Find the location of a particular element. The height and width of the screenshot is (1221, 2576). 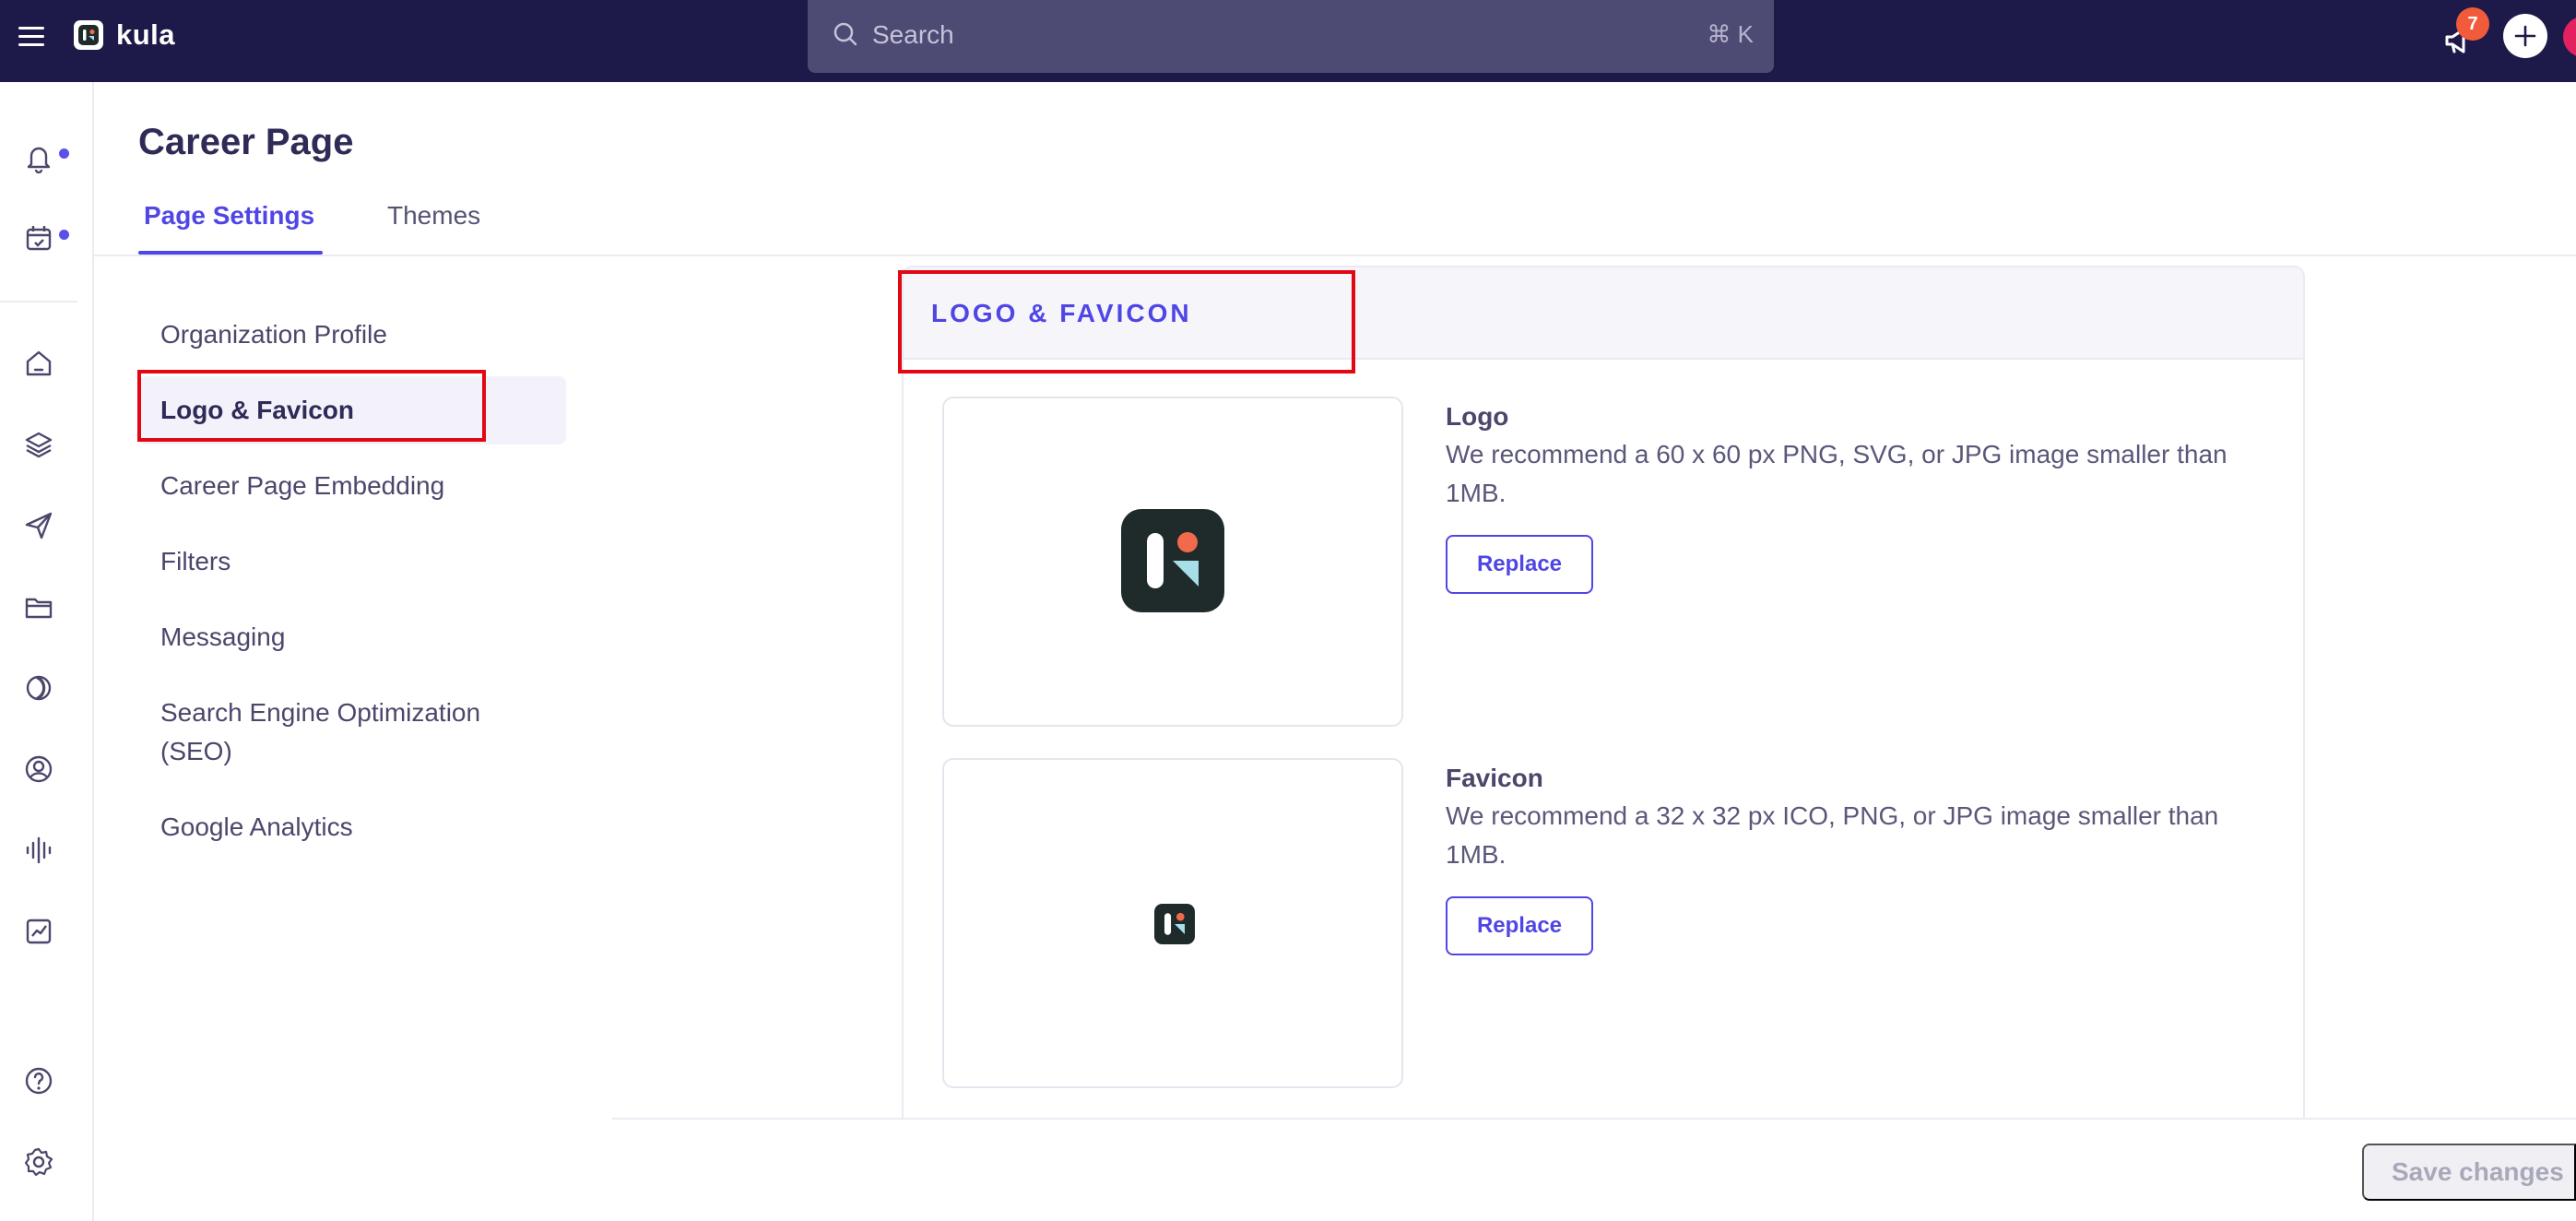

subnav-item-career-page-embedding: Career Page Embedding is located at coordinates (302, 486).